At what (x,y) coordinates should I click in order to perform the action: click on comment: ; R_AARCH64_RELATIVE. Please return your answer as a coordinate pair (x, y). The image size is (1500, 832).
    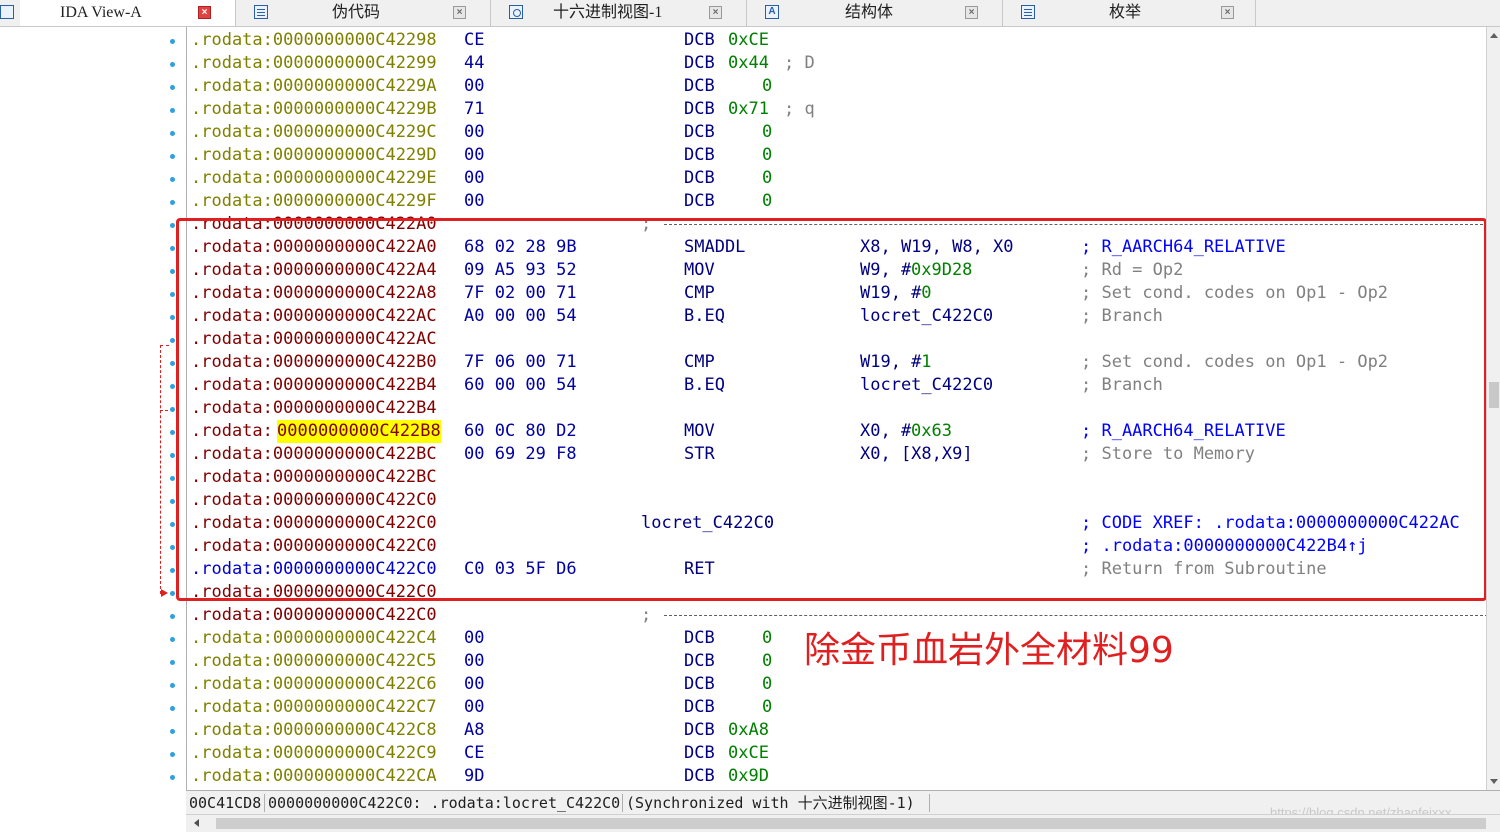
    Looking at the image, I should click on (1183, 431).